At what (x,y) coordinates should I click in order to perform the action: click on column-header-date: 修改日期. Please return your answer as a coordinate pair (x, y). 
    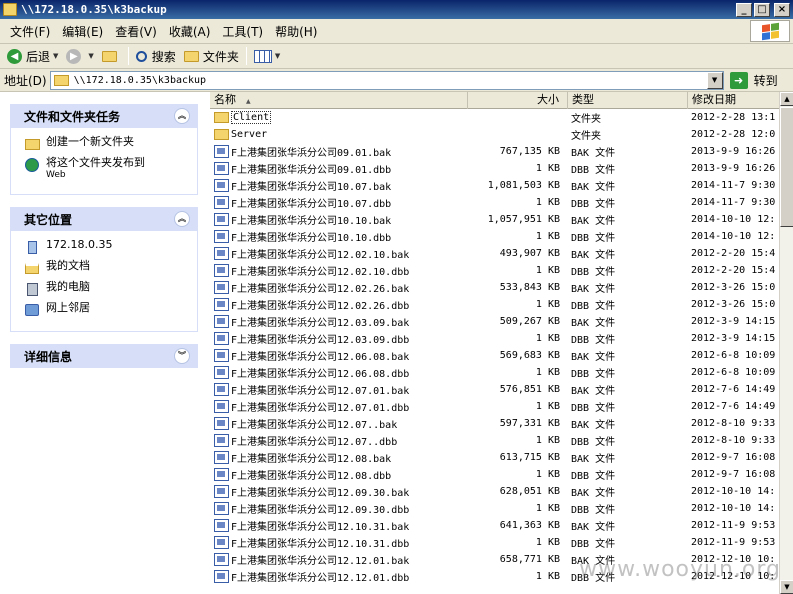
    Looking at the image, I should click on (733, 100).